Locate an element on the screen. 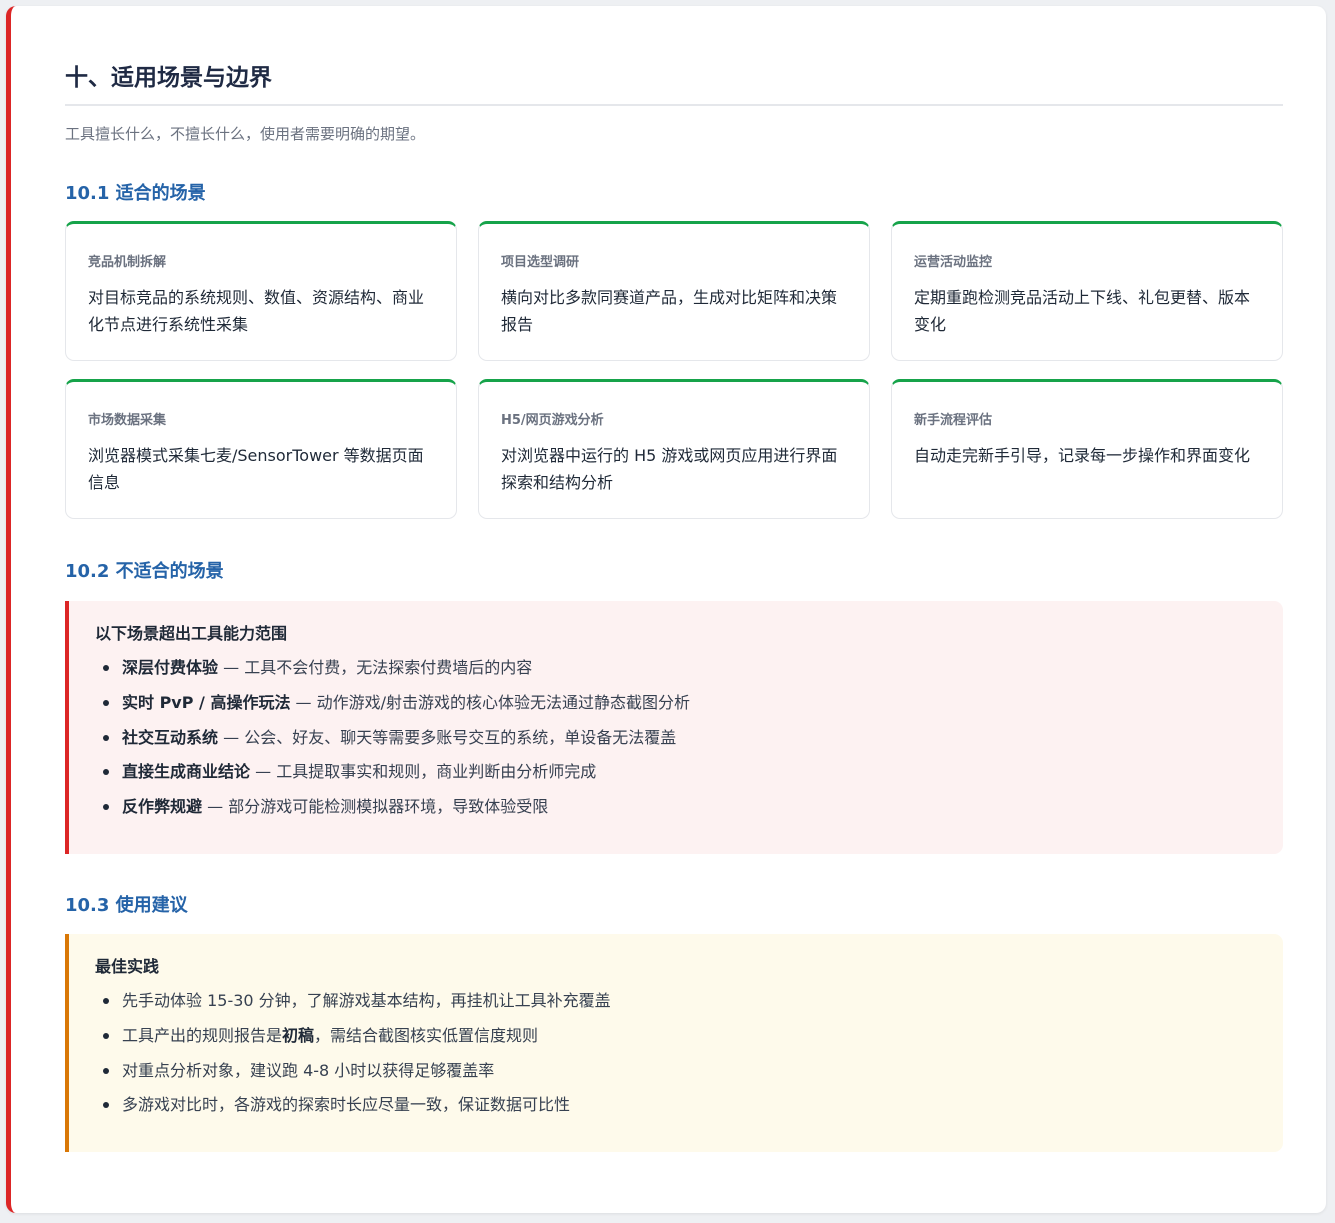  list-item: 先手动体验 15-30 分钟，了解游戏基本结构，再挂机让工具补充覆盖 is located at coordinates (676, 1001).